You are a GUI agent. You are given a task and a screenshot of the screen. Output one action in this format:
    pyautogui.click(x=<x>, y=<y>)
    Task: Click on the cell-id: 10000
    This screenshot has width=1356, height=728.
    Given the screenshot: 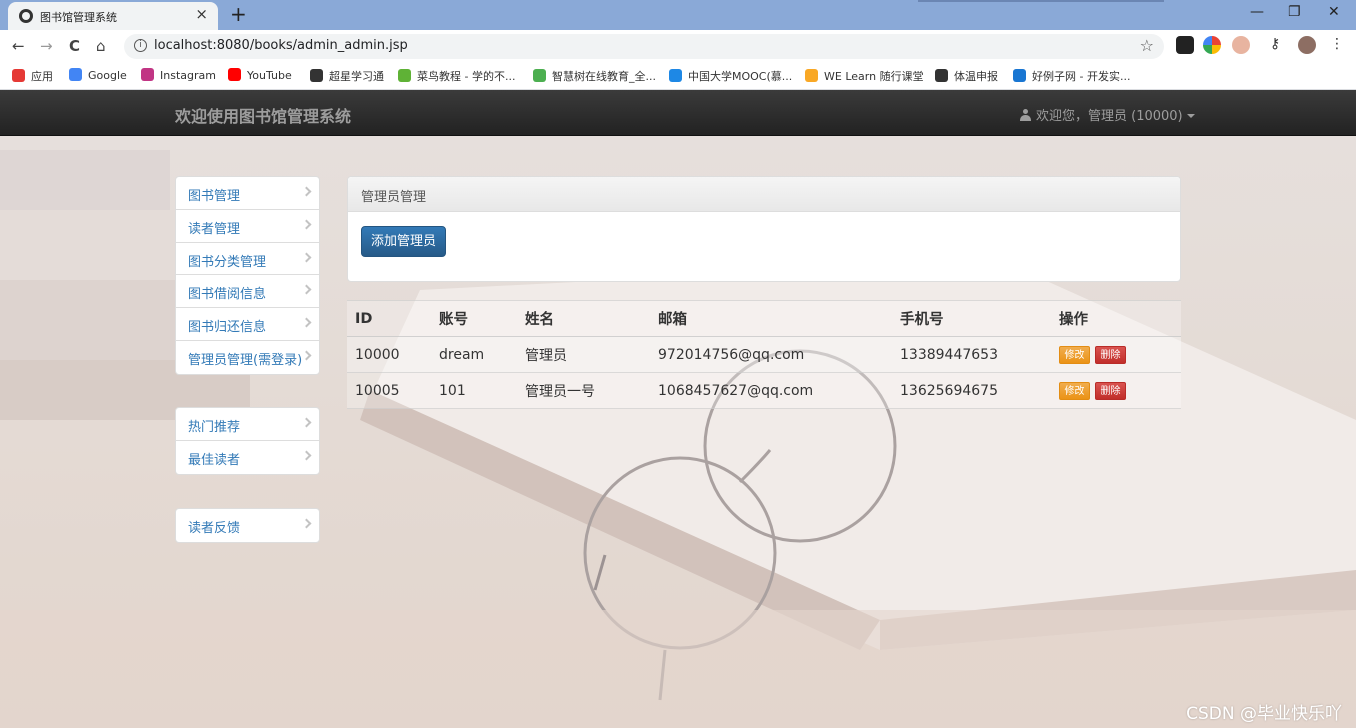 What is the action you would take?
    pyautogui.click(x=389, y=354)
    